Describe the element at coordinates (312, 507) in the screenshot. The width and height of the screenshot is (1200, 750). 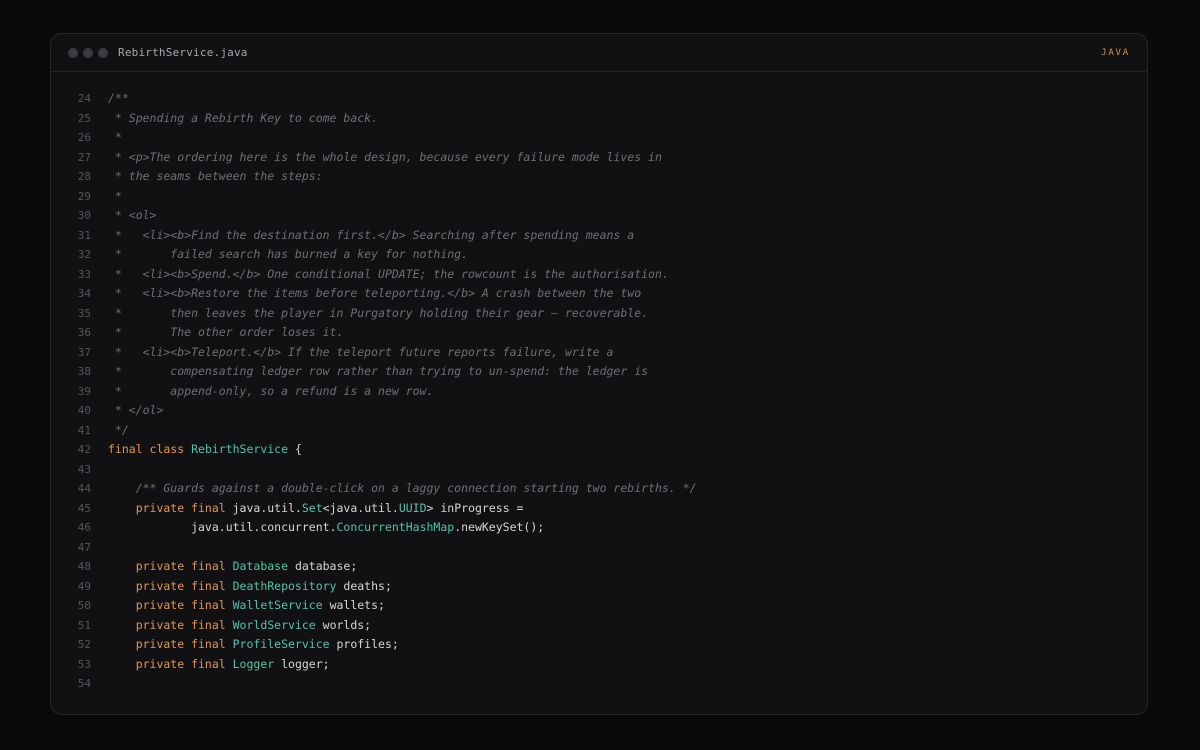
I see `code-token: Set` at that location.